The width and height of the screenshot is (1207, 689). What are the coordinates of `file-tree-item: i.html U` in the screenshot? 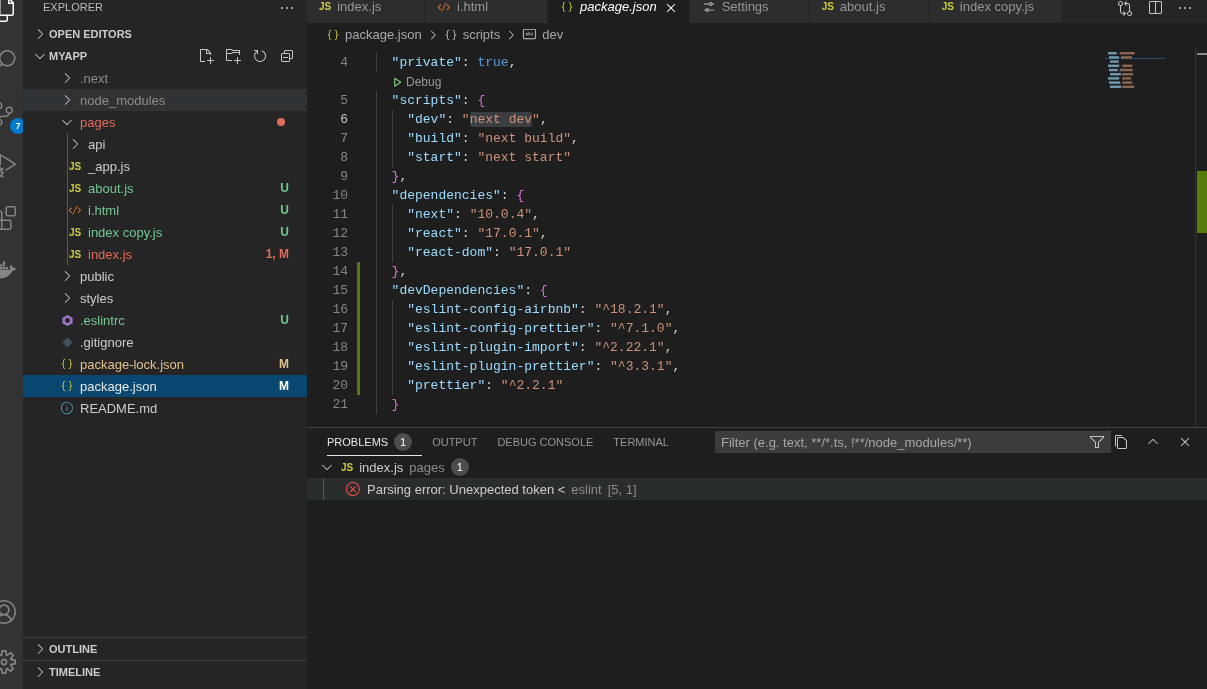 It's located at (165, 210).